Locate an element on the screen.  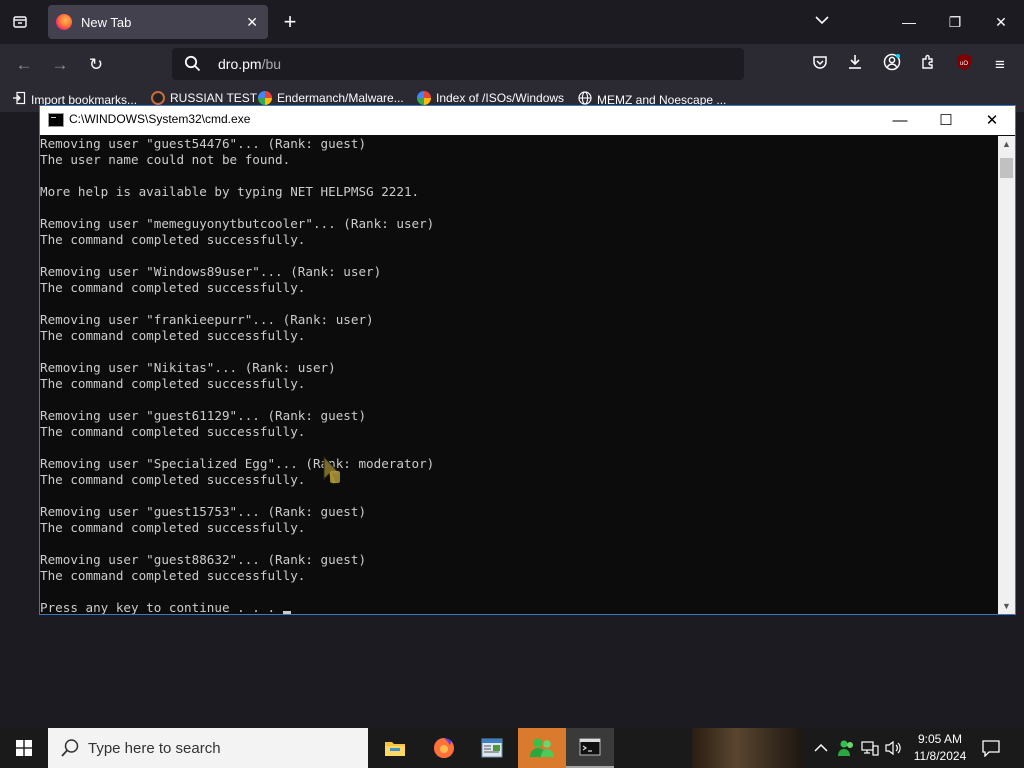
ublock-origin-icon: uO is located at coordinates (964, 65).